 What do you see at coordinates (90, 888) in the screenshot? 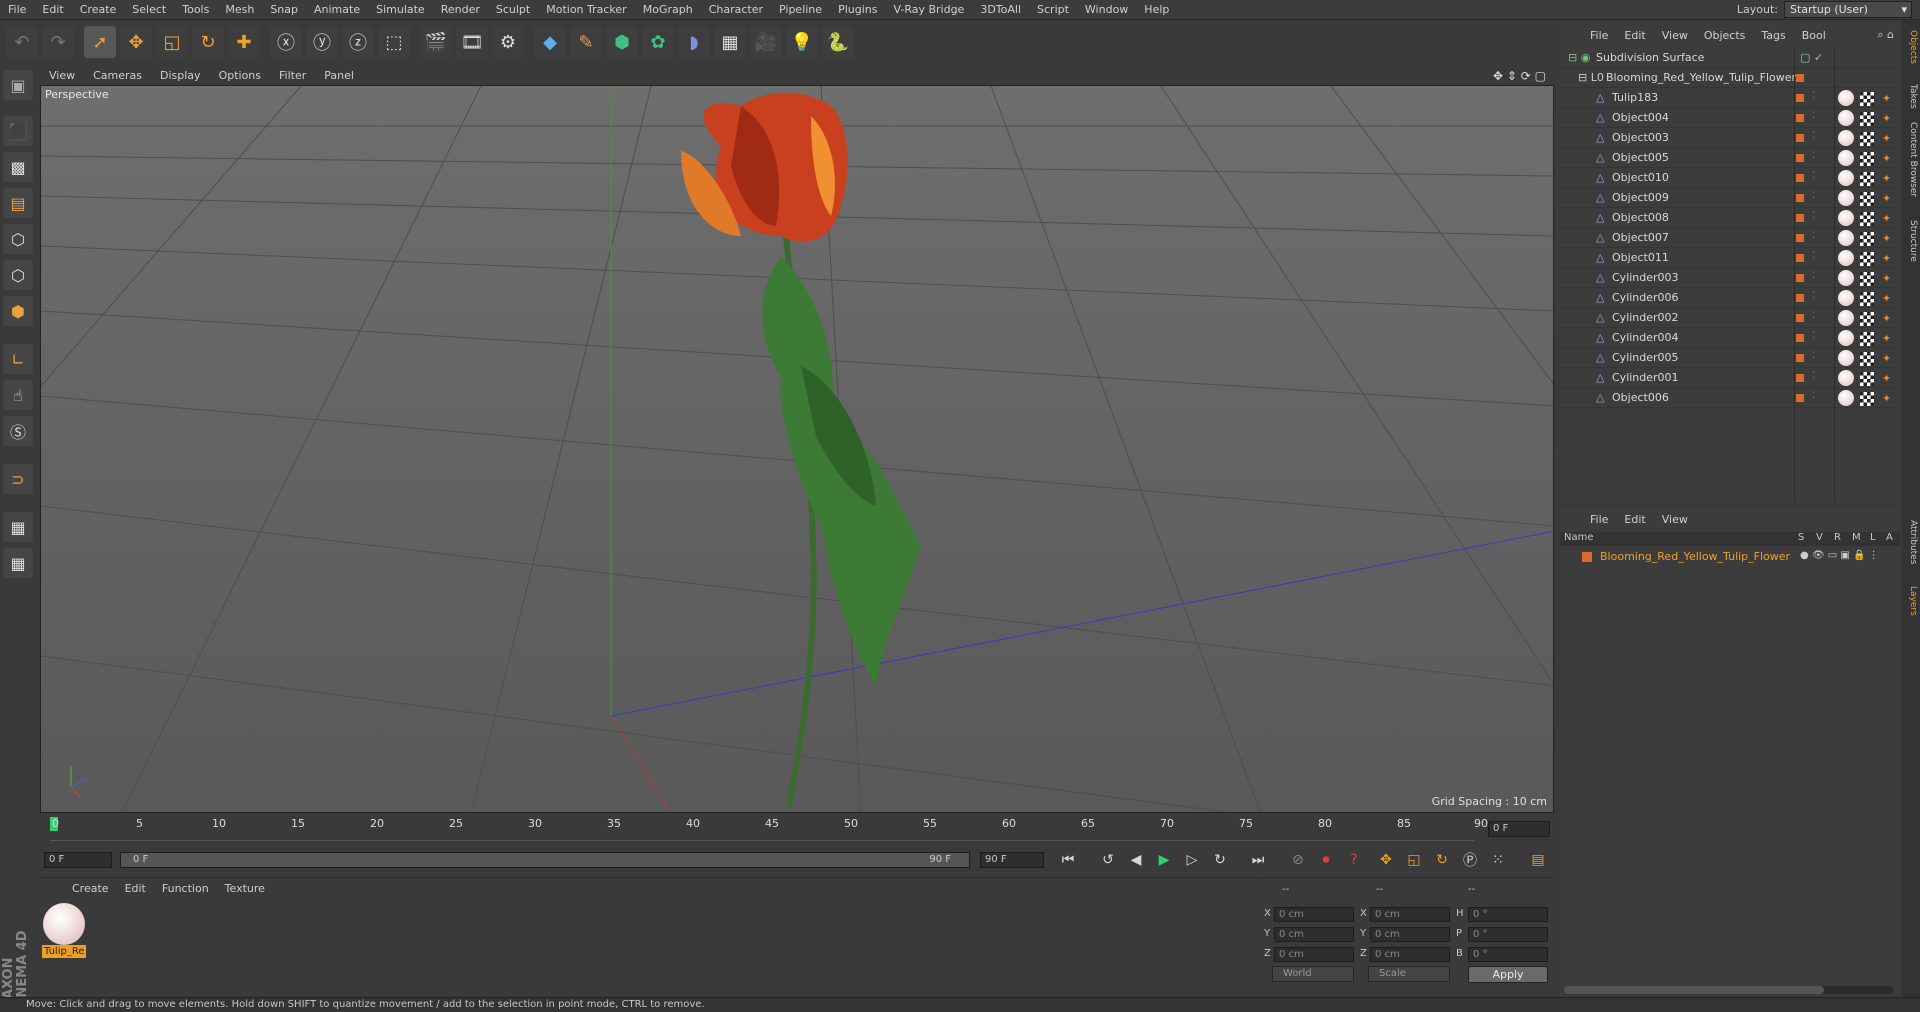
I see `material-menu-create: Create` at bounding box center [90, 888].